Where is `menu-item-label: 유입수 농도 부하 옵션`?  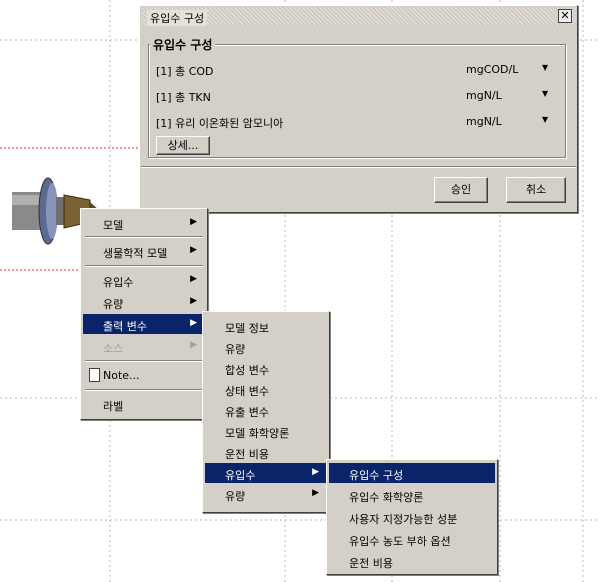 menu-item-label: 유입수 농도 부하 옵션 is located at coordinates (400, 541).